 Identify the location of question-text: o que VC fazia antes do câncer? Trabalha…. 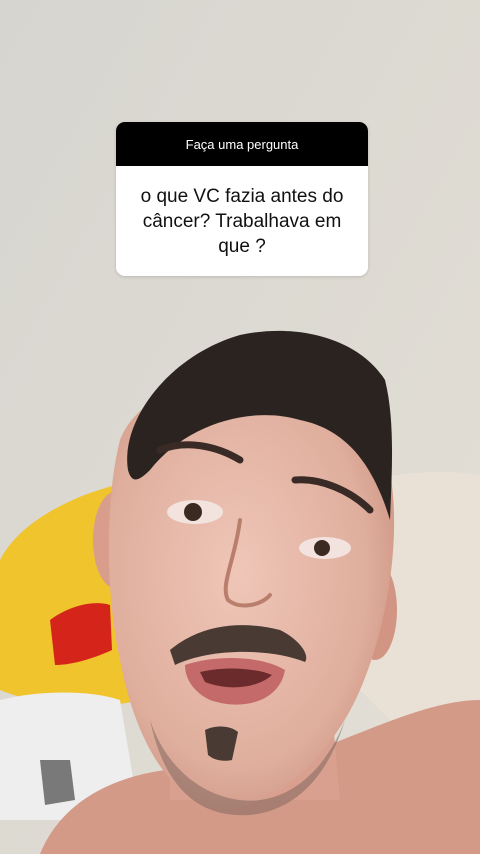
(242, 221).